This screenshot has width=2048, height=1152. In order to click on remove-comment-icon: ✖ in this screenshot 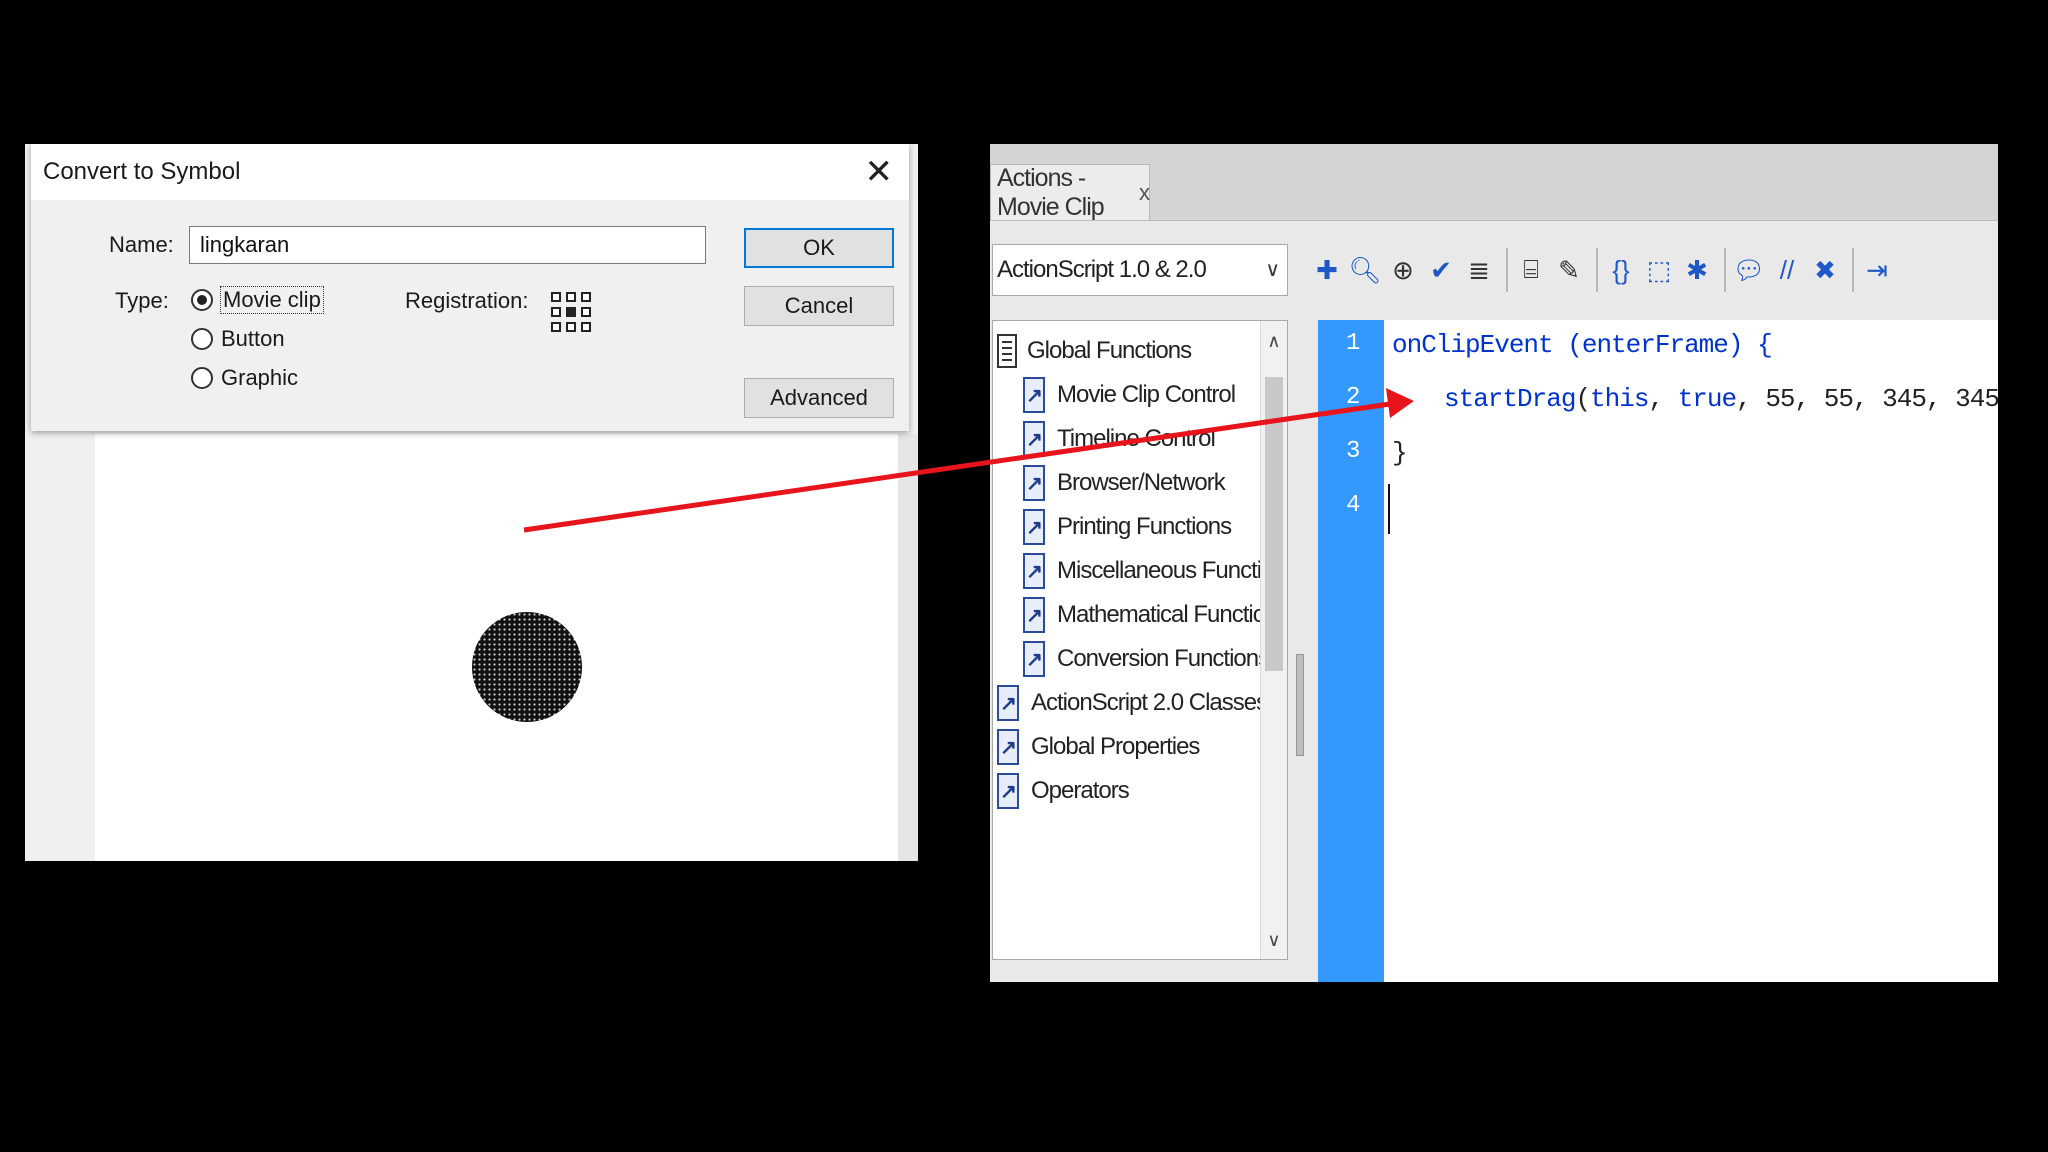, I will do `click(1825, 270)`.